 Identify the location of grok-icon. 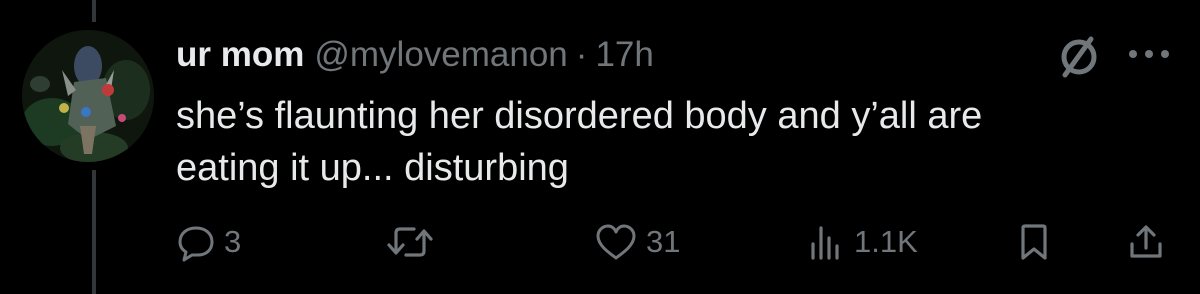
(1079, 57).